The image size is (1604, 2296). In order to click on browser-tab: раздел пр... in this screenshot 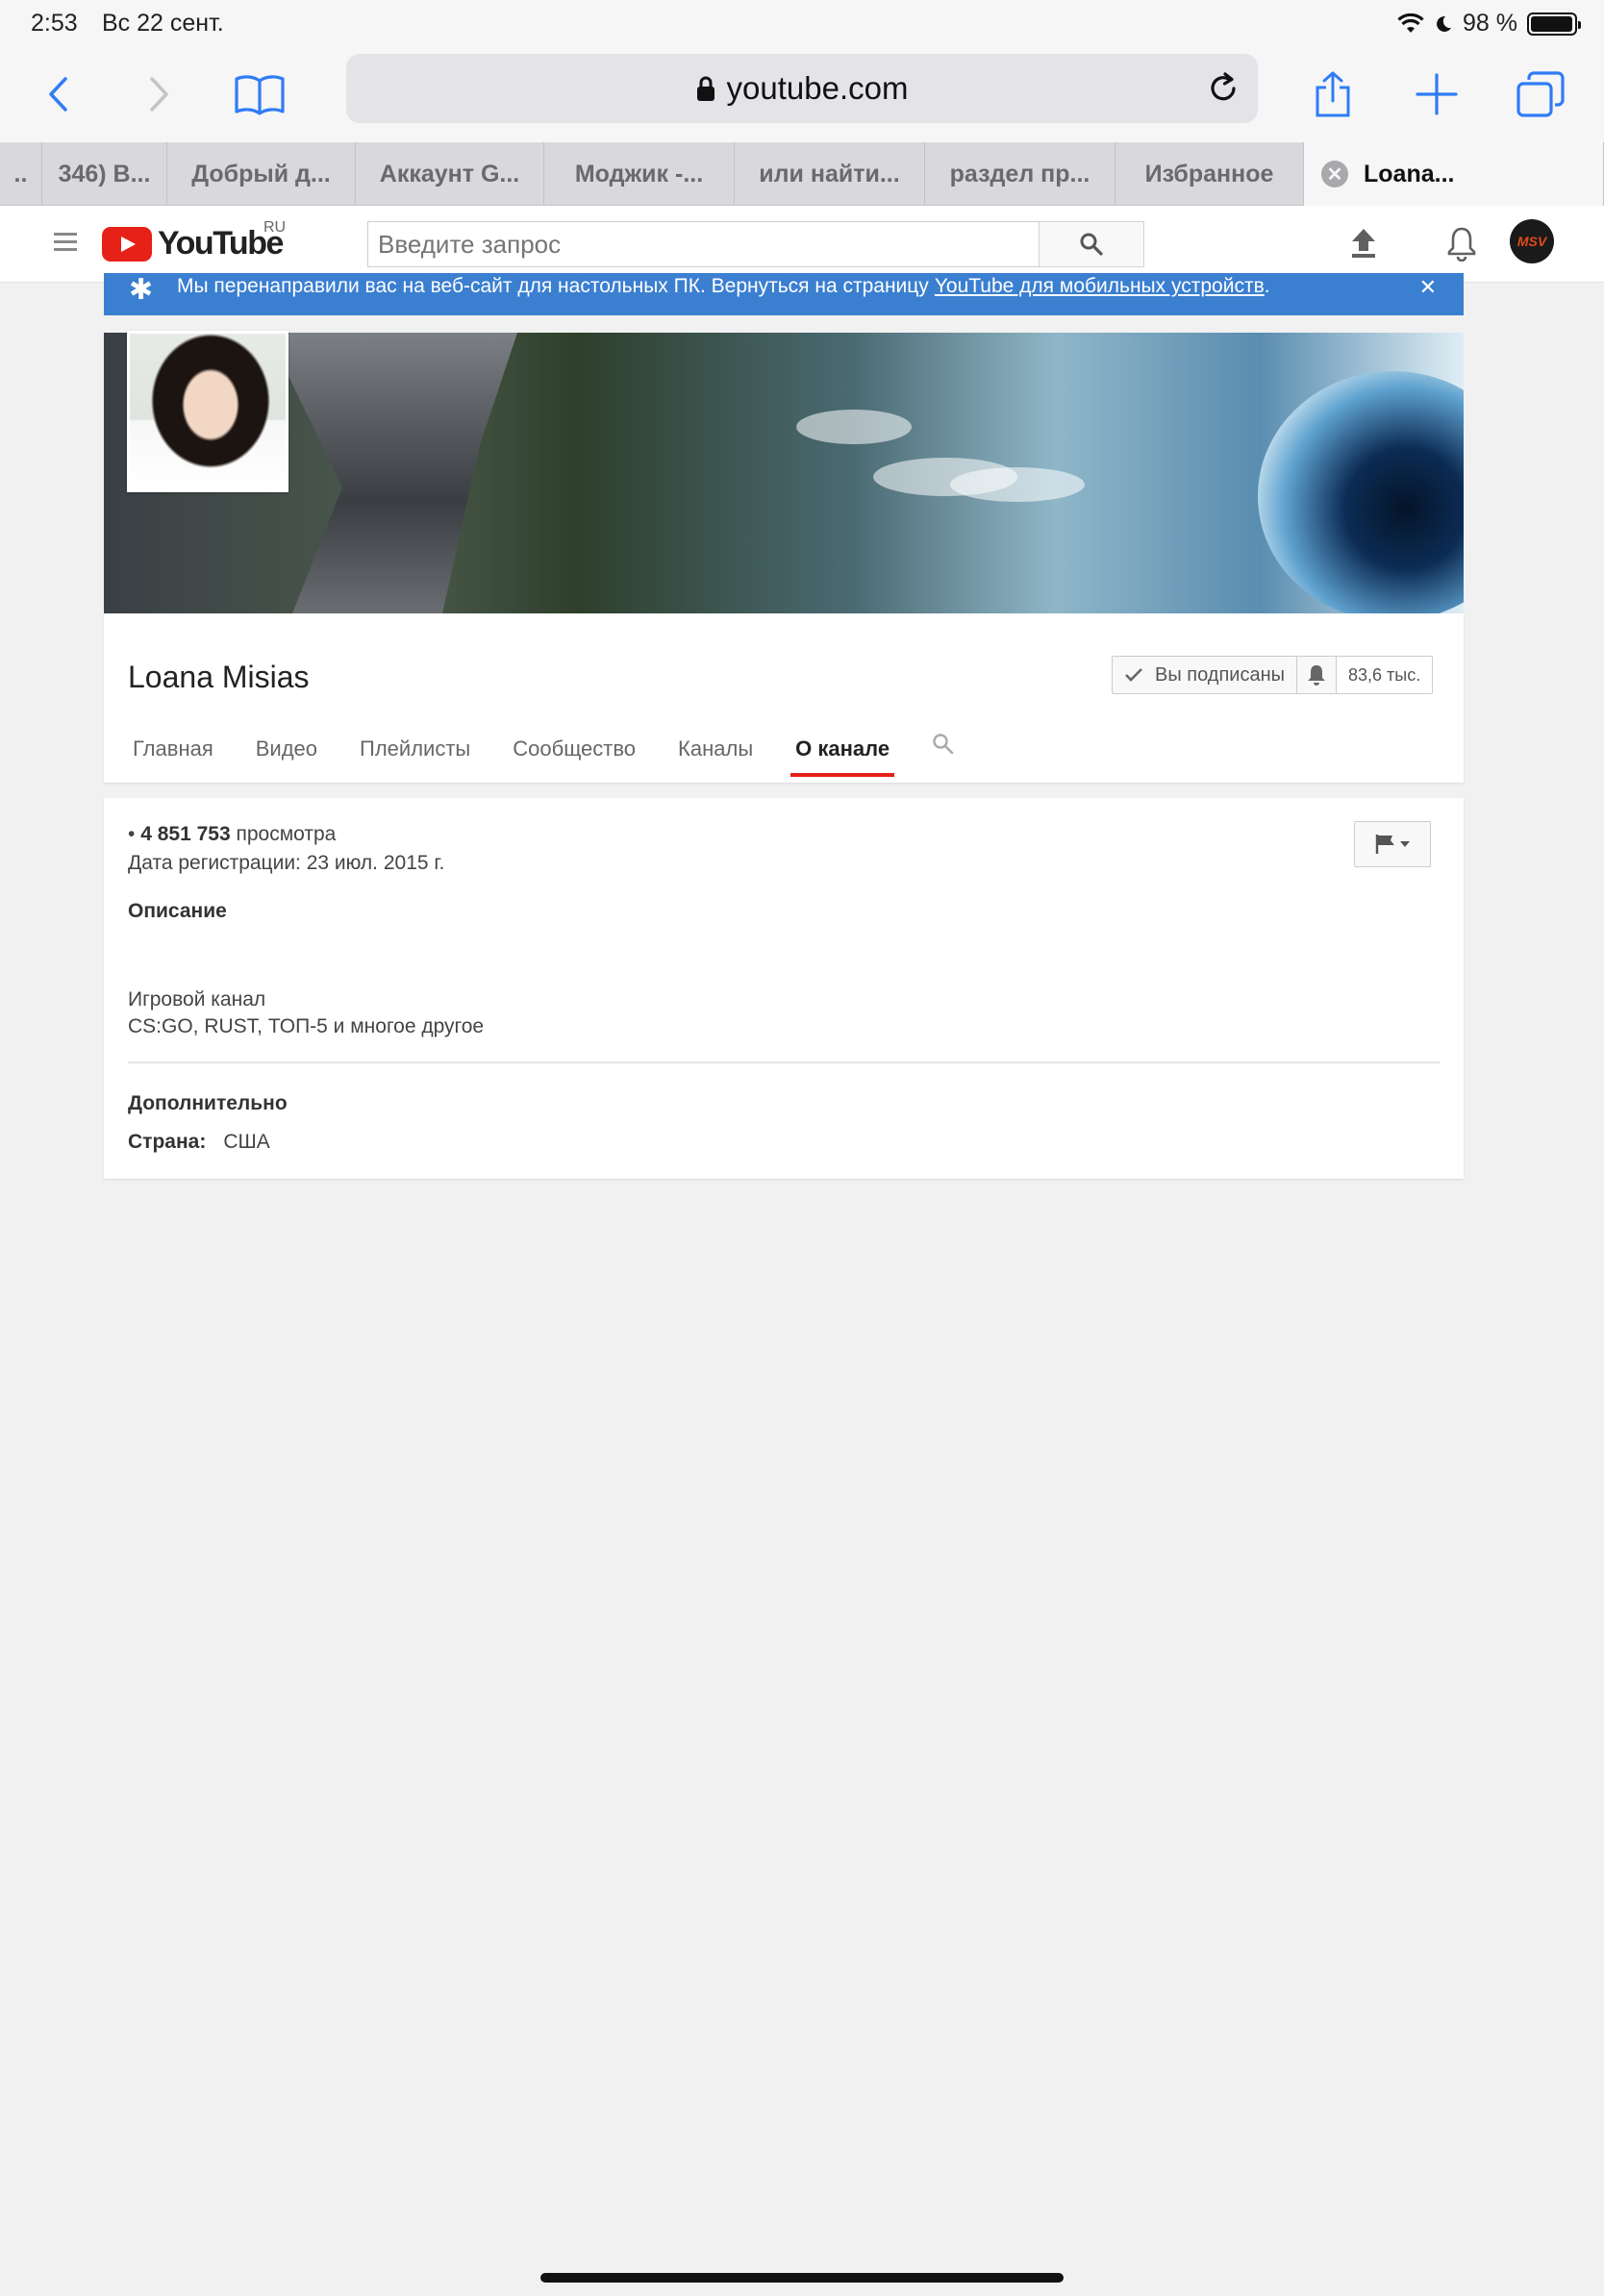, I will do `click(1020, 174)`.